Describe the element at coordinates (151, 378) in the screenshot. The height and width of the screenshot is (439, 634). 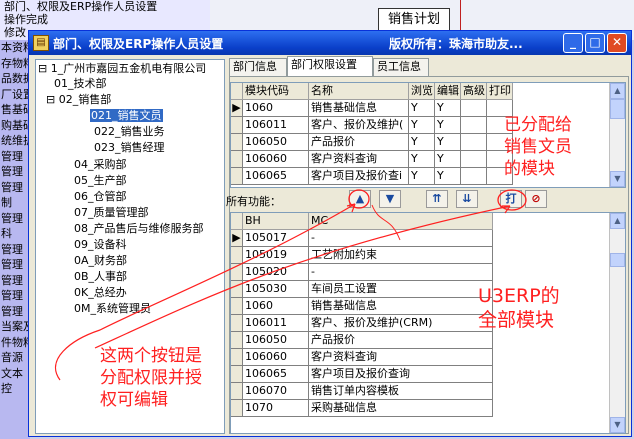
I see `annotation-buttons-note: 这两个按钮是 分配权限并授 权可编辑` at that location.